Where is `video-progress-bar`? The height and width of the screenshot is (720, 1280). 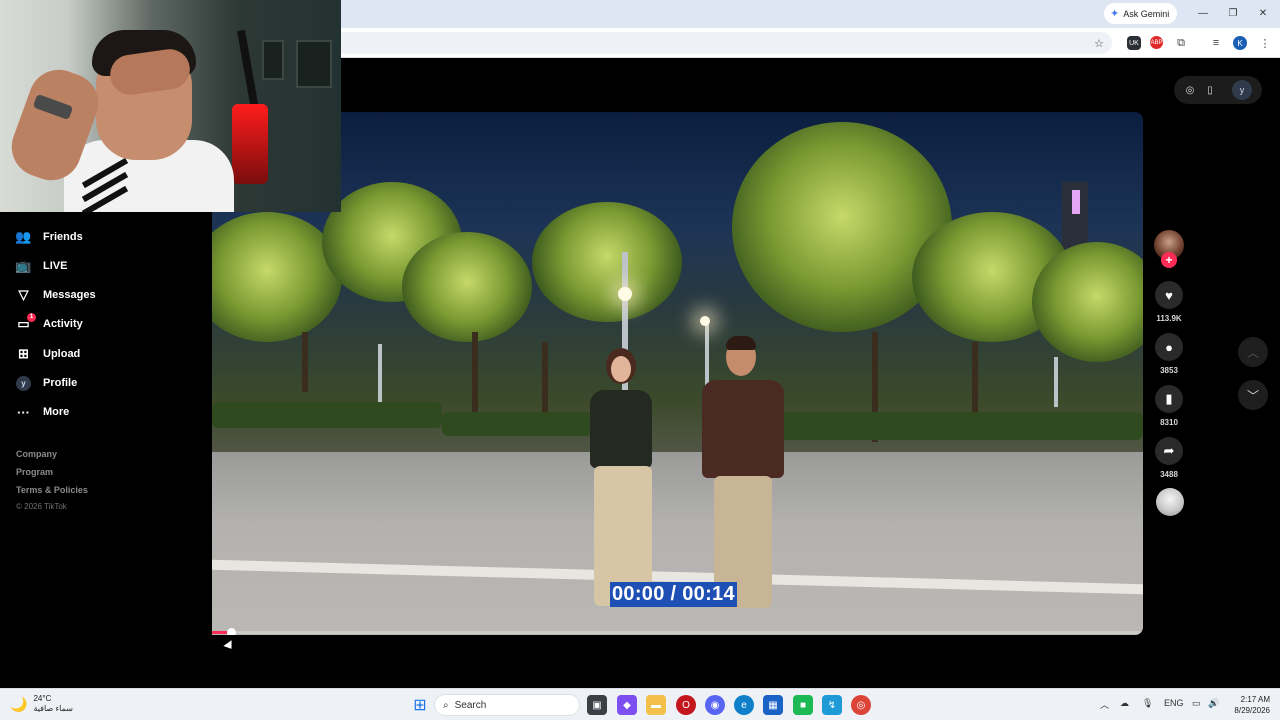 video-progress-bar is located at coordinates (677, 631).